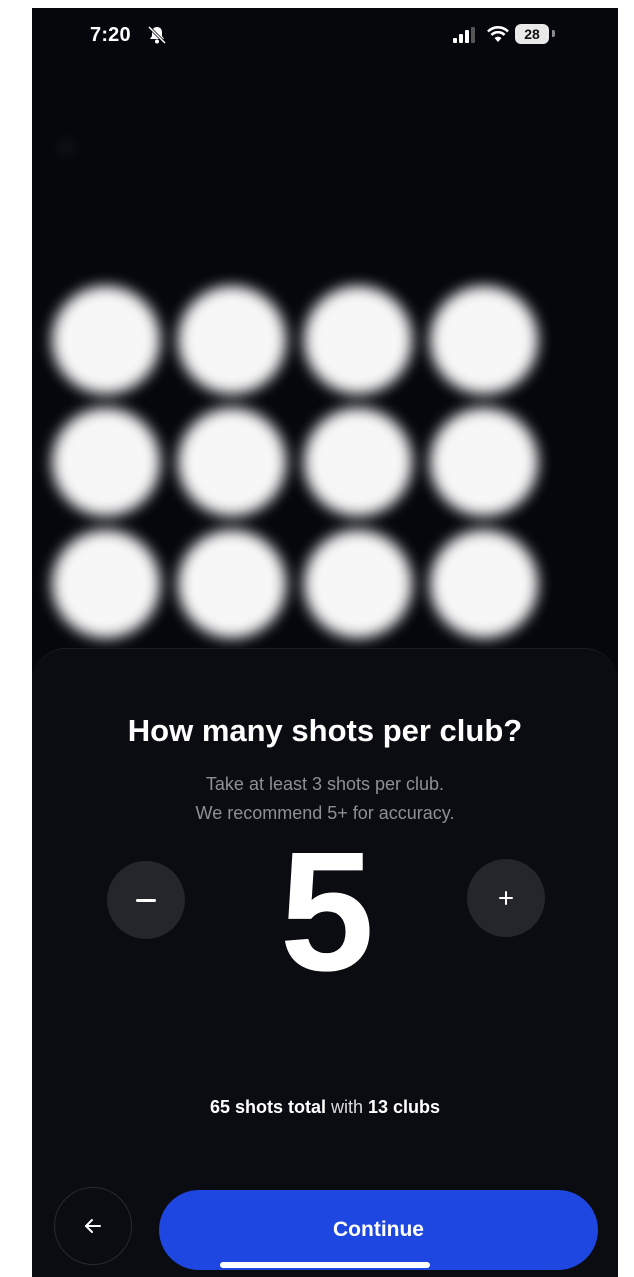  What do you see at coordinates (110, 35) in the screenshot?
I see `status-time: 7:20` at bounding box center [110, 35].